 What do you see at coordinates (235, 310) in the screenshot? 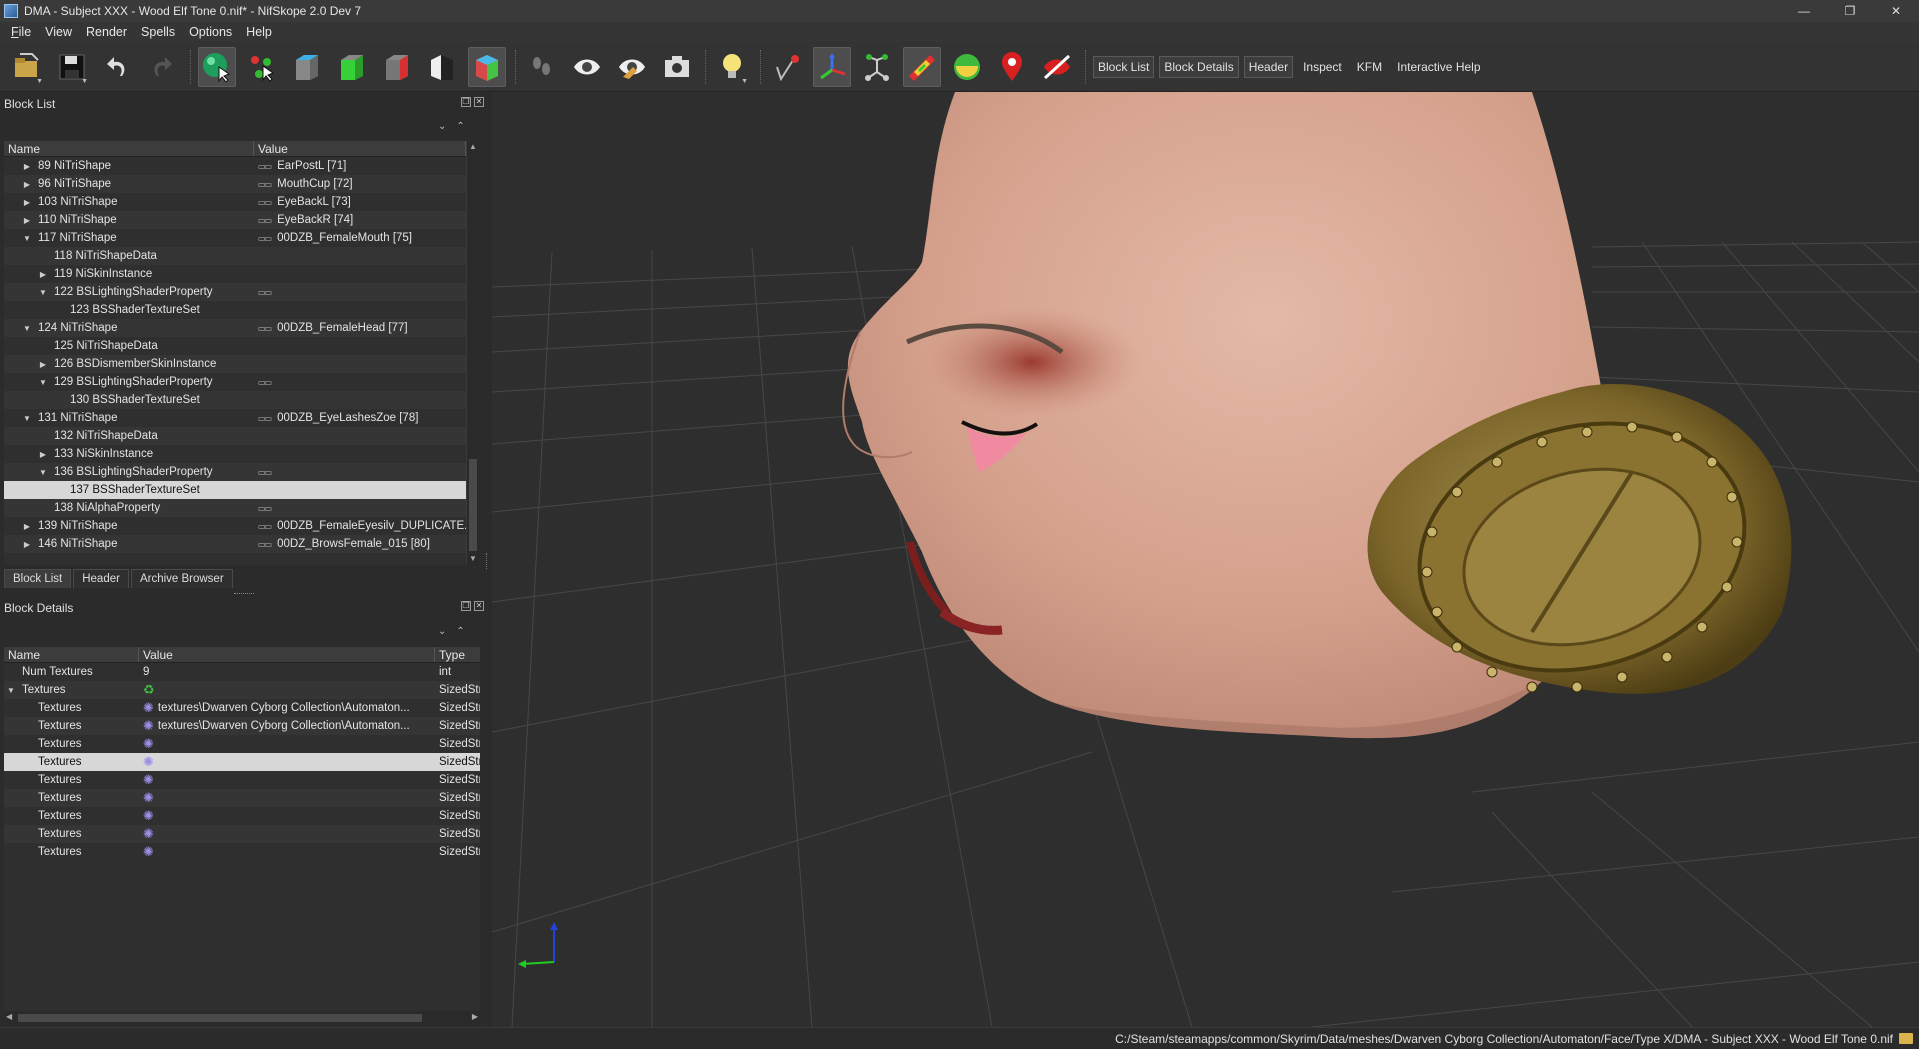
I see `block-list-row: 123 BSShaderTextureSet` at bounding box center [235, 310].